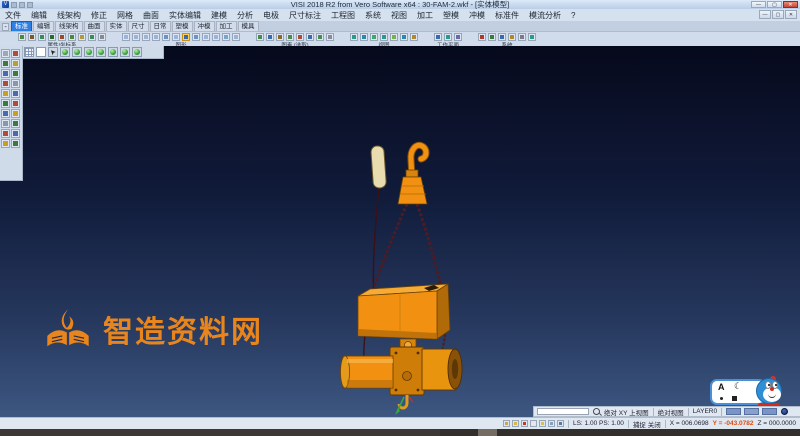 The height and width of the screenshot is (436, 800). What do you see at coordinates (290, 37) in the screenshot?
I see `entity-select-3-icon` at bounding box center [290, 37].